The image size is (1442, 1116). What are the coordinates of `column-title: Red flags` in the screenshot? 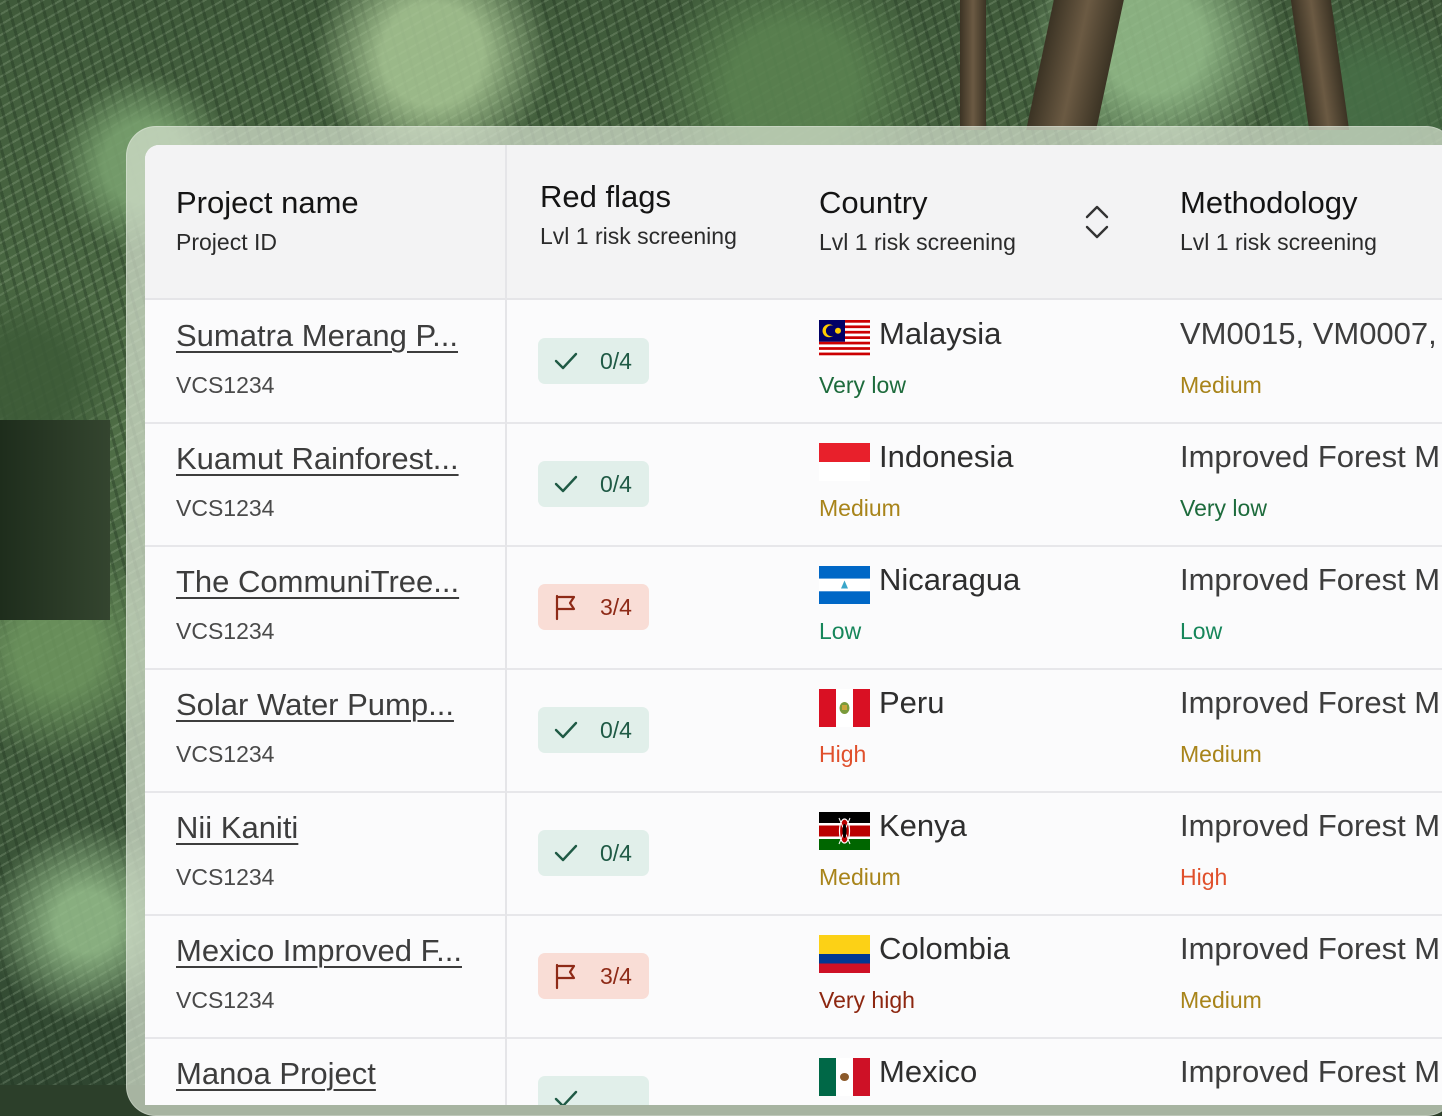 It's located at (605, 196).